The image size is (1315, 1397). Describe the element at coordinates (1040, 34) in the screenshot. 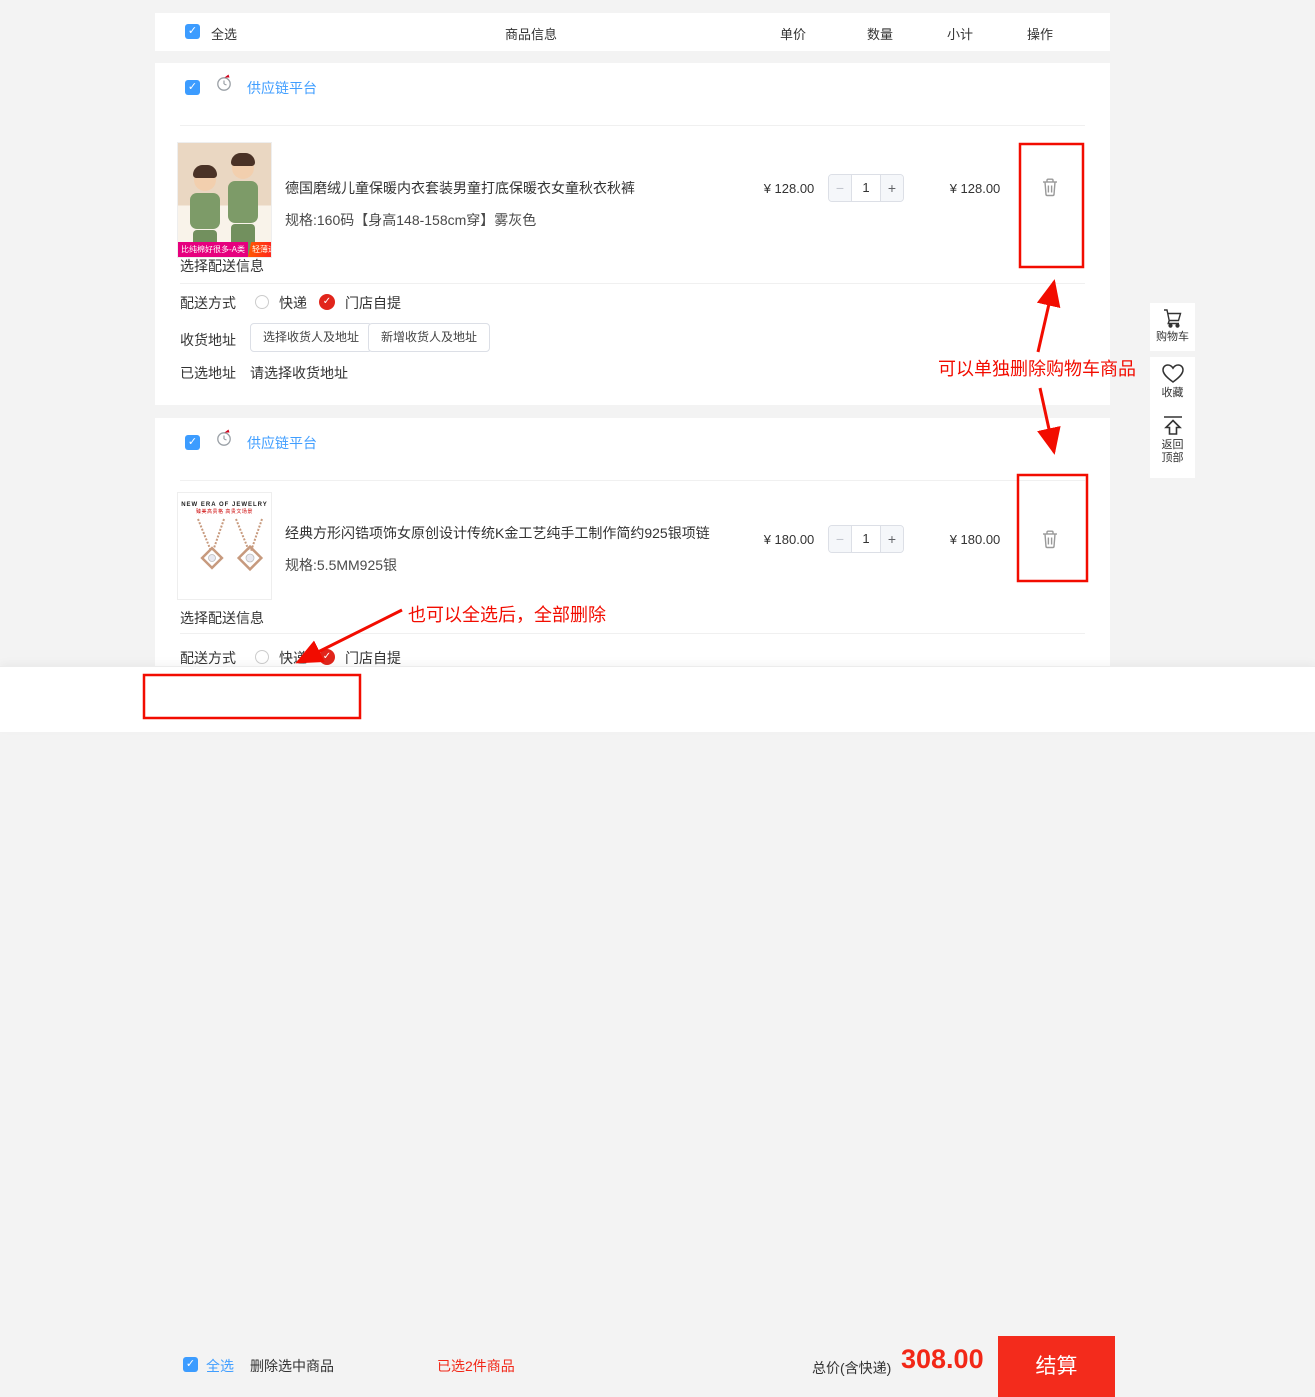

I see `col-actions: 操作` at that location.